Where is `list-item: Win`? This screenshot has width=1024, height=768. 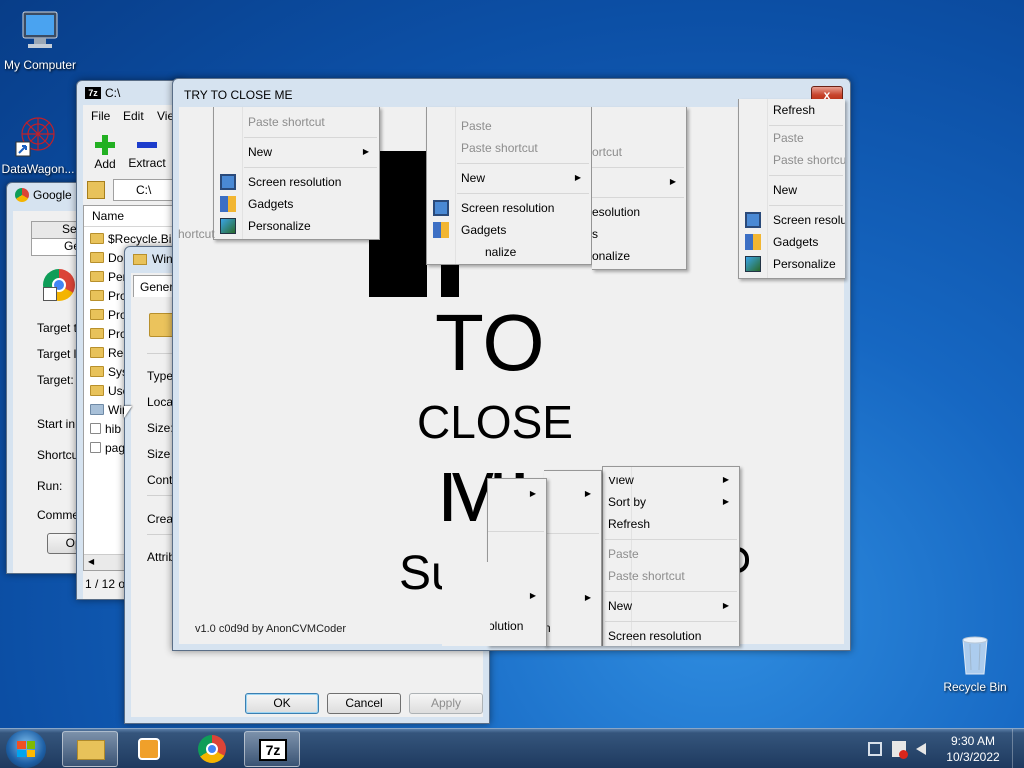 list-item: Win is located at coordinates (109, 410).